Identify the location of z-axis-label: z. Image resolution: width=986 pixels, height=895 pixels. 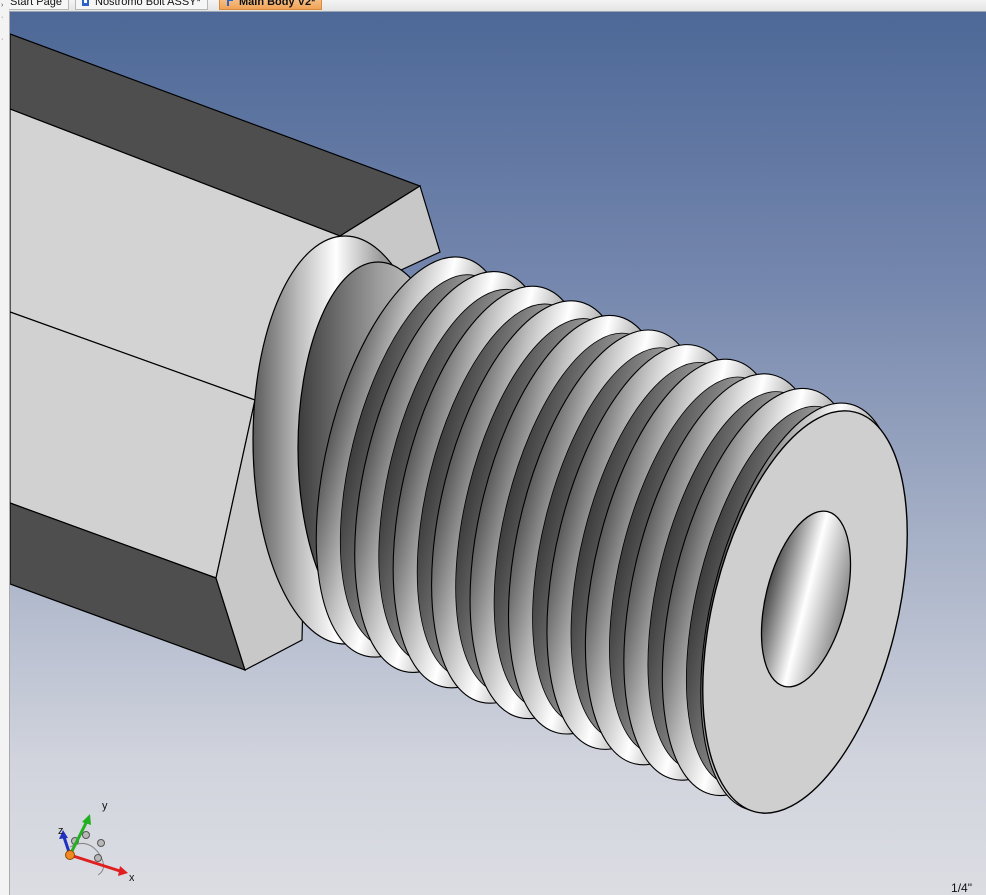
(61, 831).